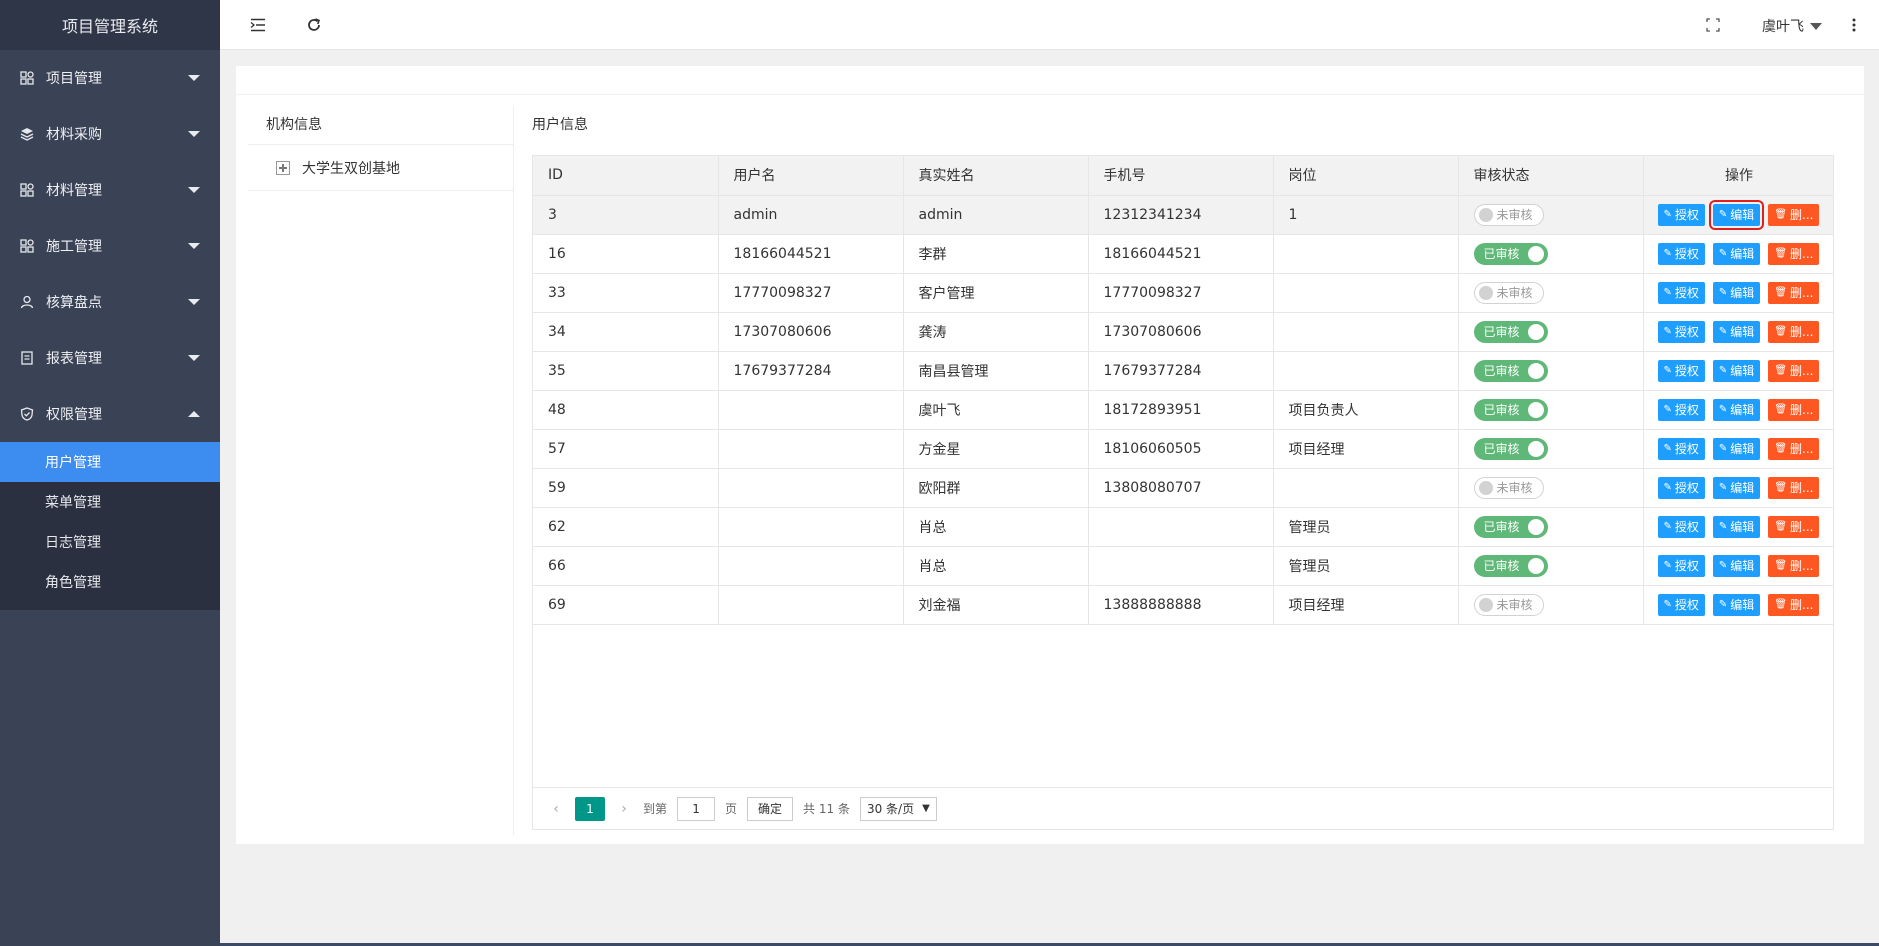  I want to click on cell-phone: 18172893951, so click(1181, 410).